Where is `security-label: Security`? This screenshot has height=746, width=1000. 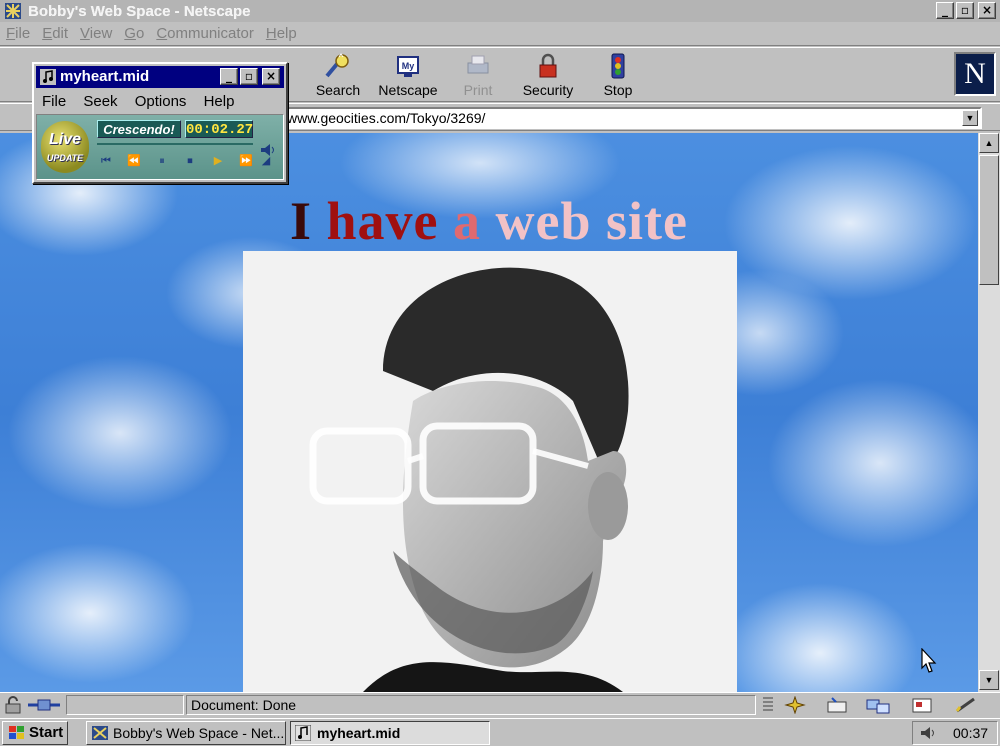 security-label: Security is located at coordinates (548, 90).